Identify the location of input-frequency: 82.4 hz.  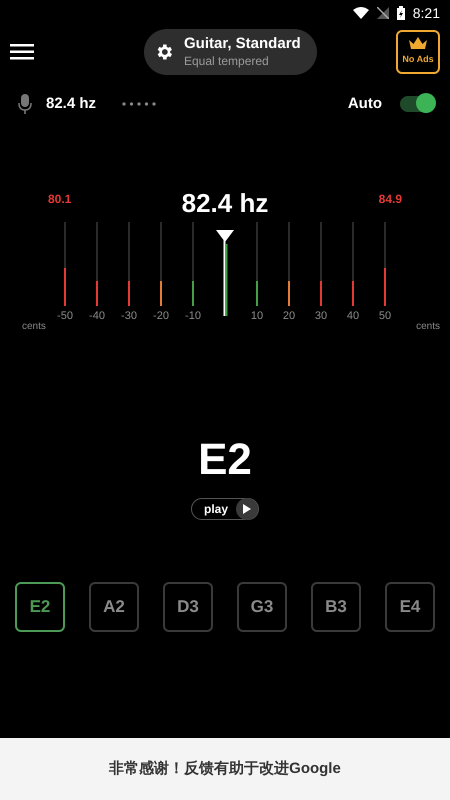
(71, 104).